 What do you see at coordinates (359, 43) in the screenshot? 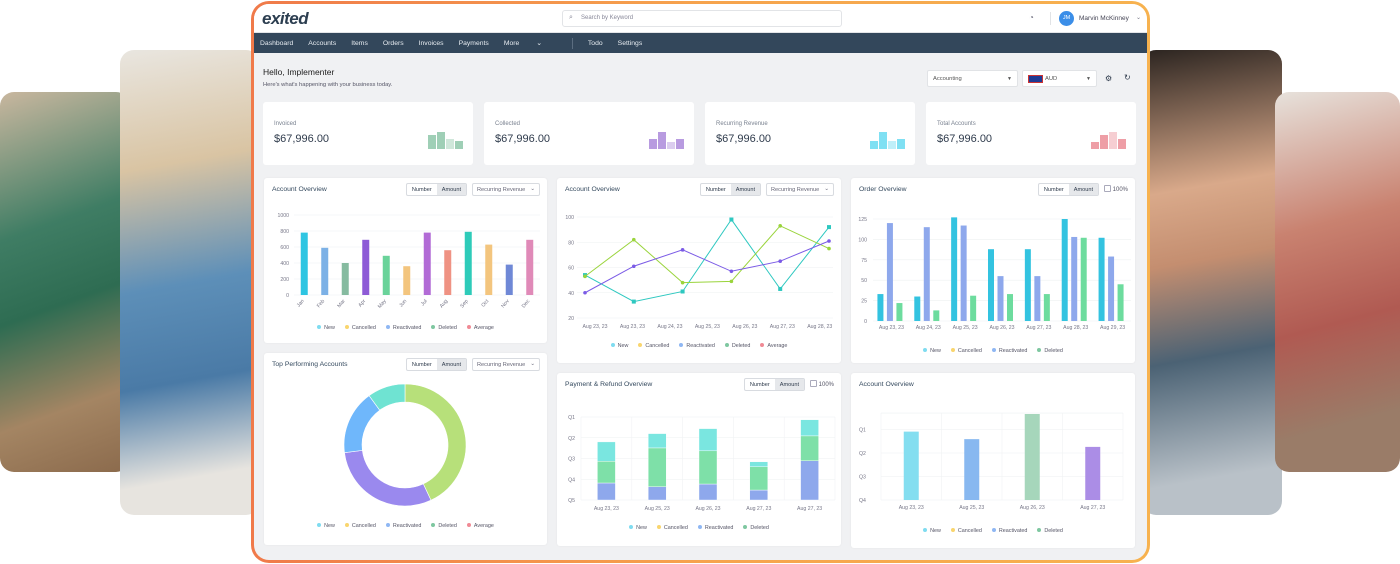
I see `nav-items: Items` at bounding box center [359, 43].